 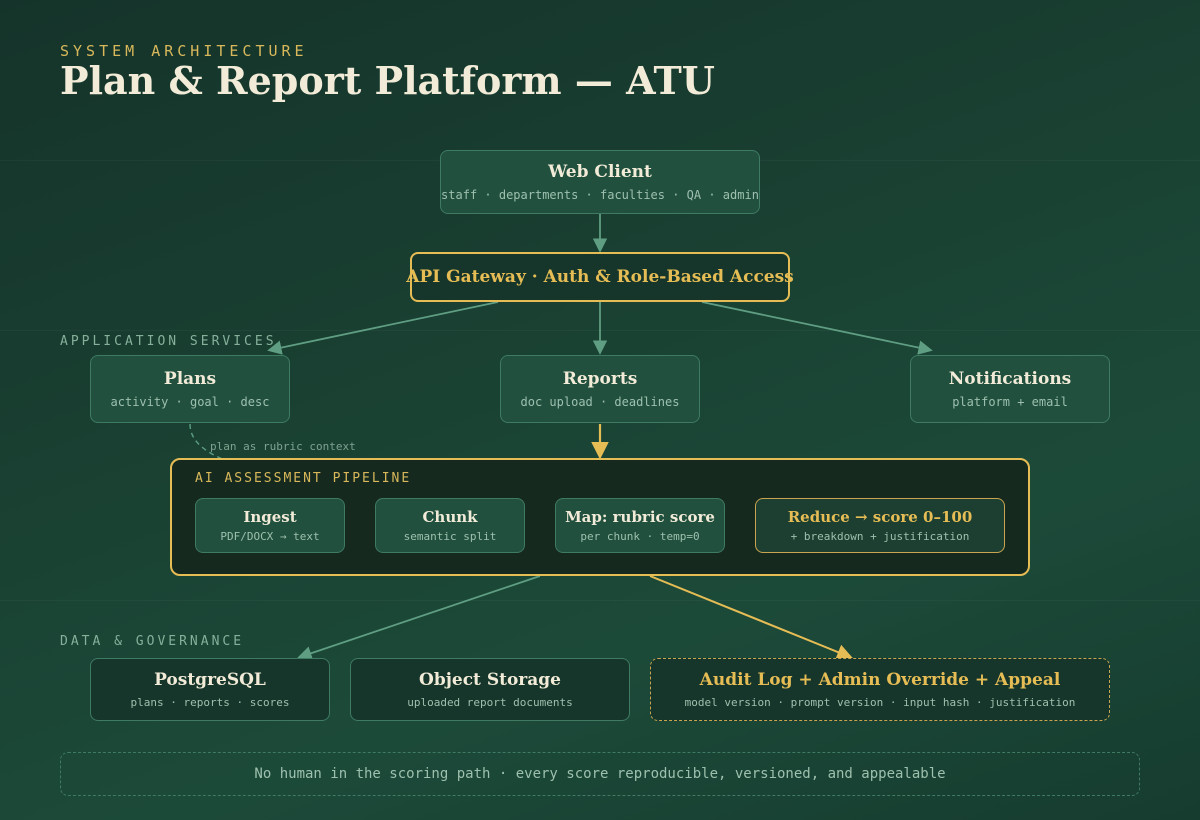 I want to click on edge-pipeline-audit, so click(x=751, y=617).